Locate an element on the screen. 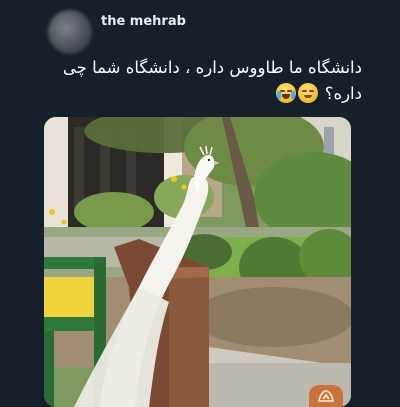 This screenshot has width=400, height=407. crying-laughing-emoji is located at coordinates (286, 93).